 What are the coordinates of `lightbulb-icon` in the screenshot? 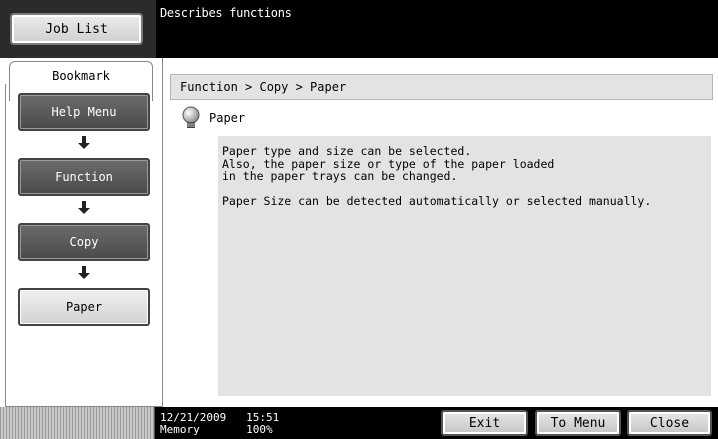 It's located at (191, 117).